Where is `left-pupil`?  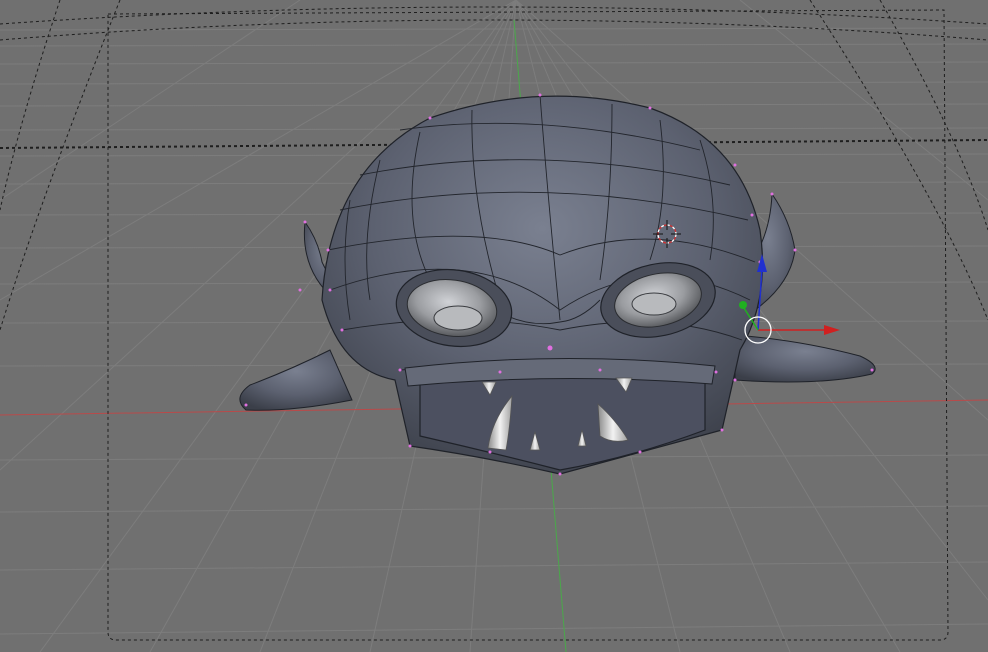
left-pupil is located at coordinates (458, 318).